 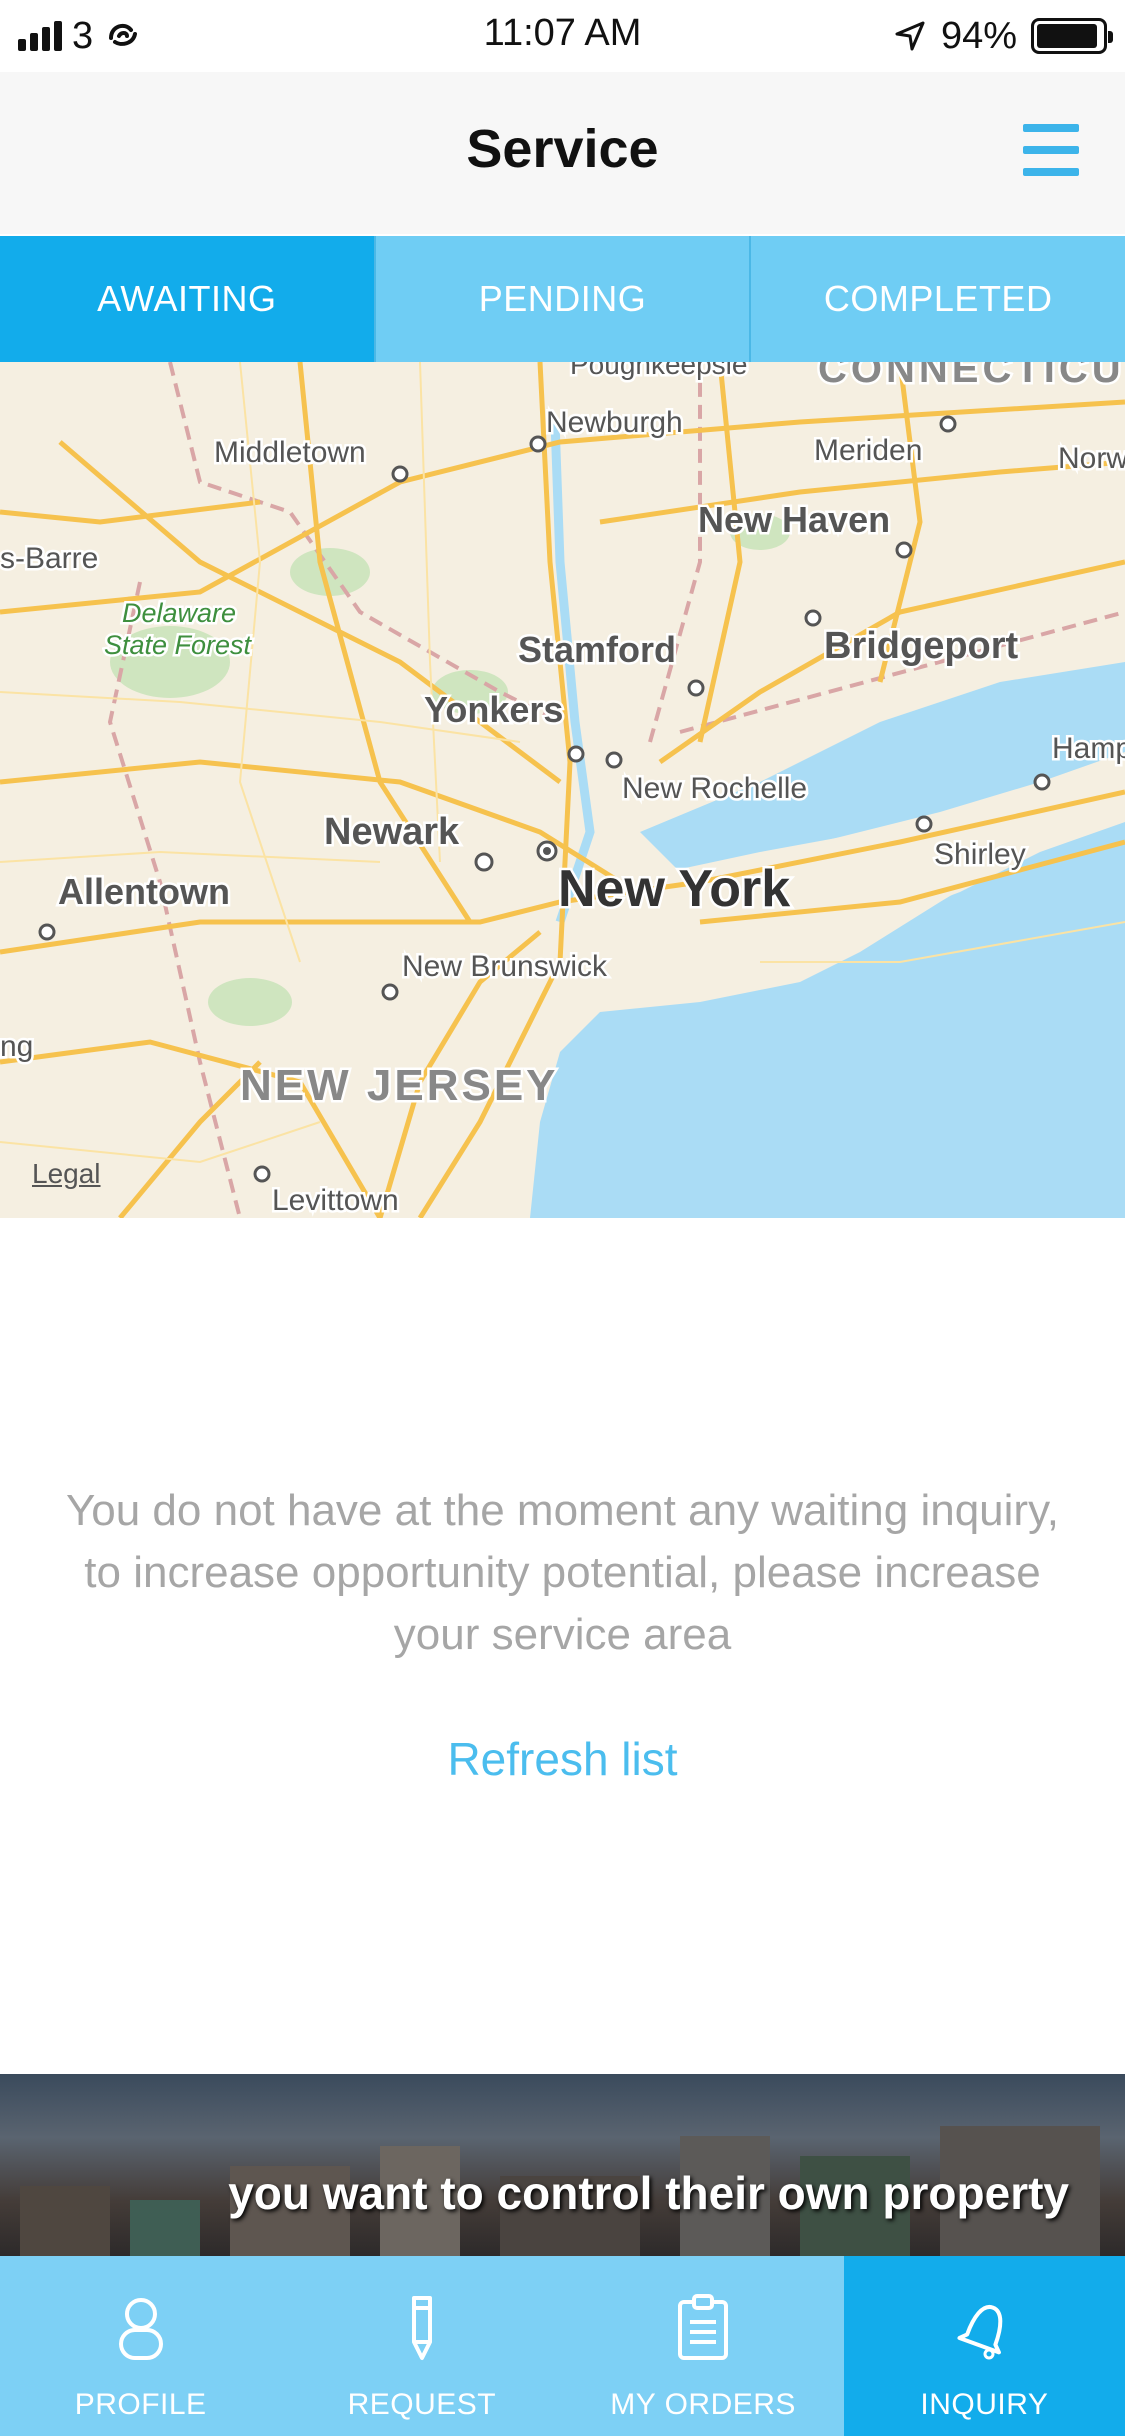 I want to click on battery-percent: 94%, so click(x=978, y=35).